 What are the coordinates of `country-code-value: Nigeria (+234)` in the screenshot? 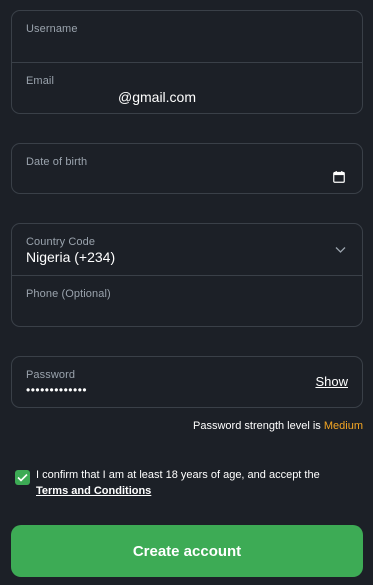 It's located at (71, 257).